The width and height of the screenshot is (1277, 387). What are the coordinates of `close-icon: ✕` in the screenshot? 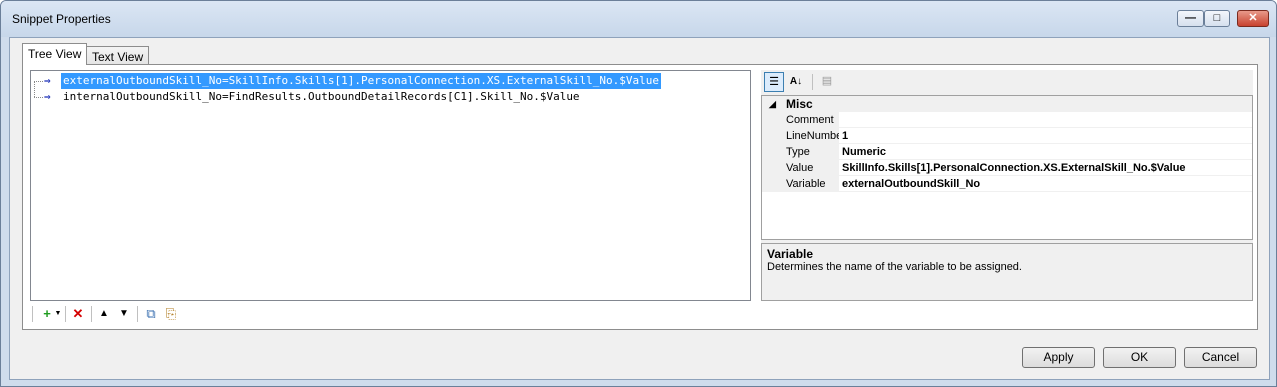 It's located at (1253, 18).